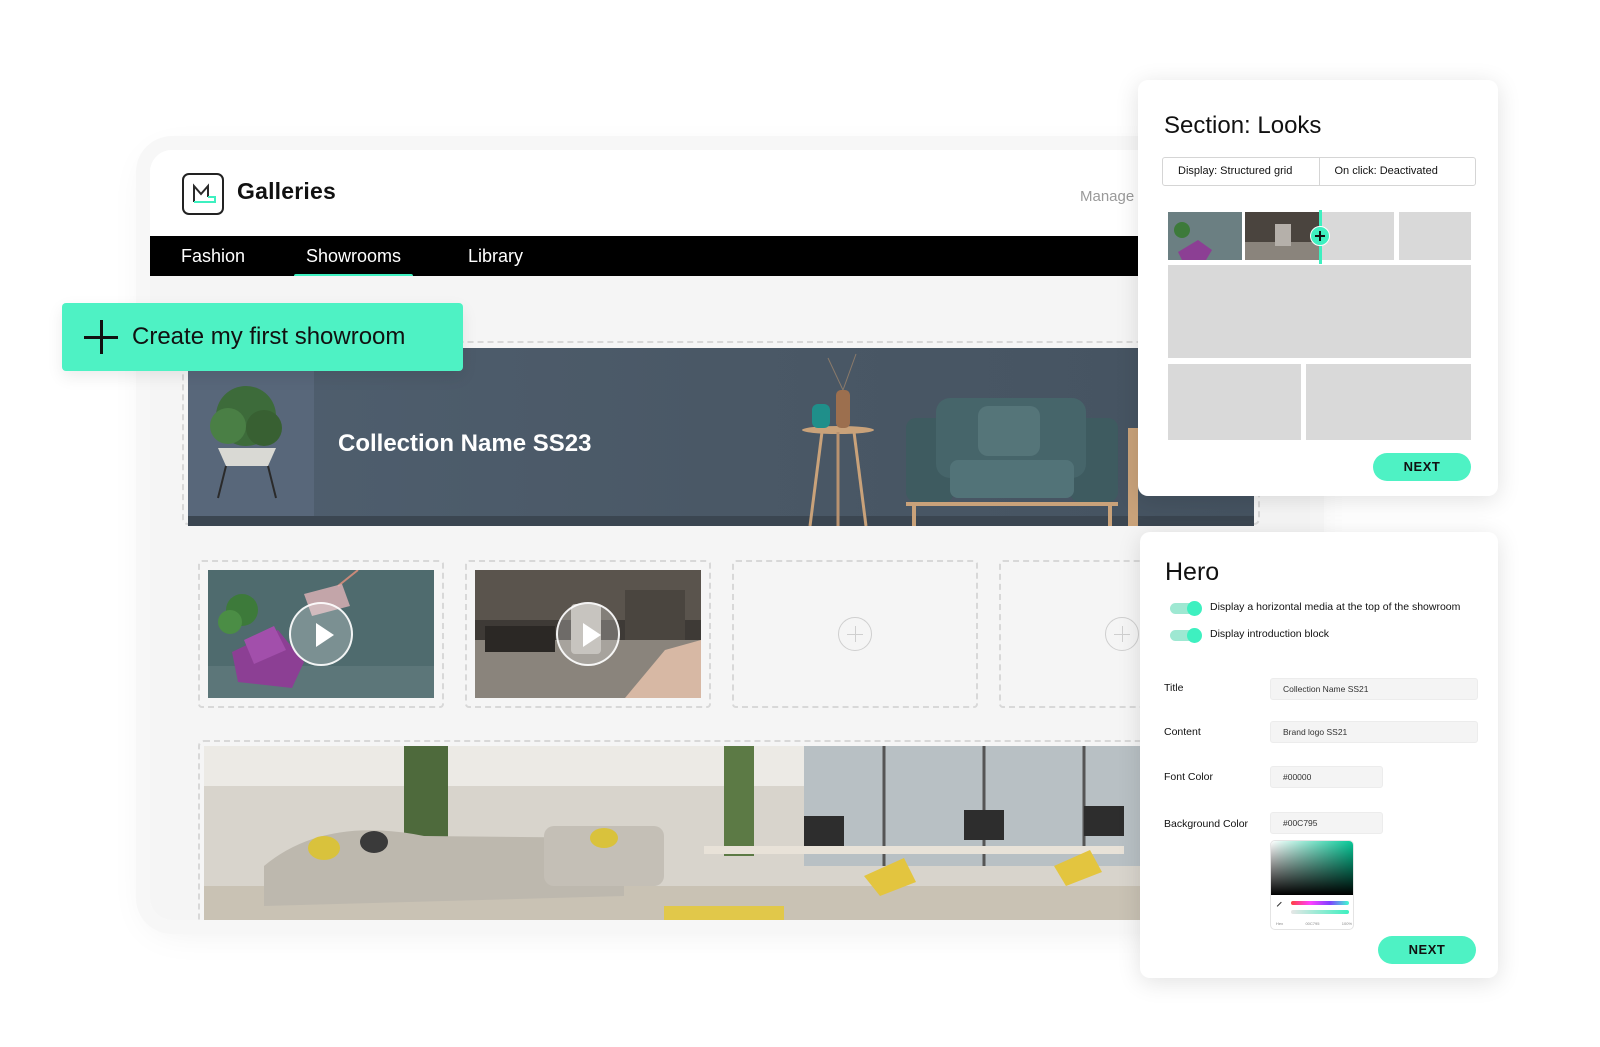 Image resolution: width=1600 pixels, height=1047 pixels. What do you see at coordinates (1320, 903) in the screenshot?
I see `hue-slider` at bounding box center [1320, 903].